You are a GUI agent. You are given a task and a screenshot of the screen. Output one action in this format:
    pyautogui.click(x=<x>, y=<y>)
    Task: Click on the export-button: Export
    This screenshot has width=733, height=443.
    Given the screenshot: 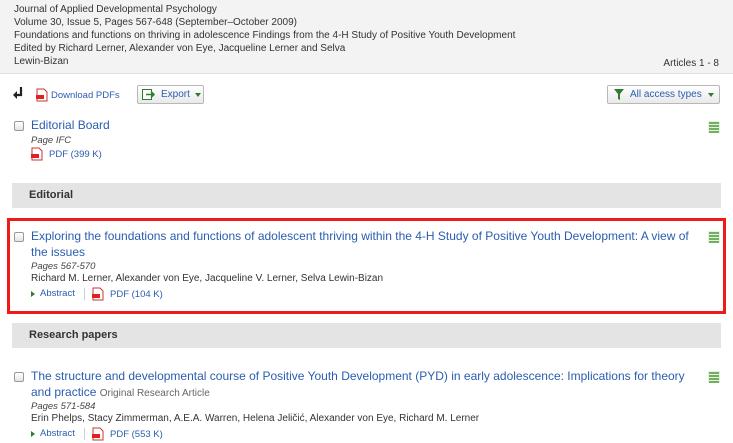 What is the action you would take?
    pyautogui.click(x=170, y=94)
    